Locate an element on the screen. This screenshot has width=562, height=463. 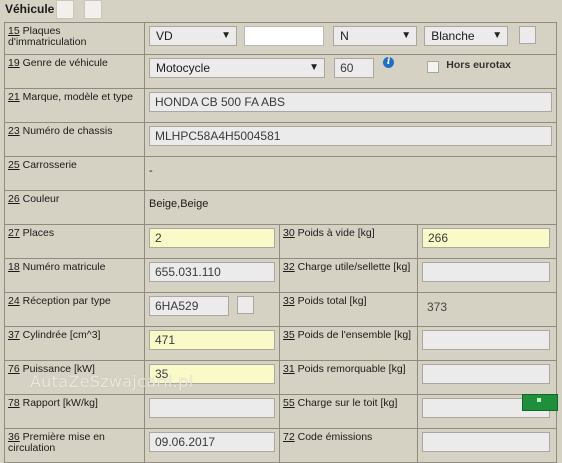
genre-values: Motocycle ▼ 60 i Hors eurotax is located at coordinates (350, 71).